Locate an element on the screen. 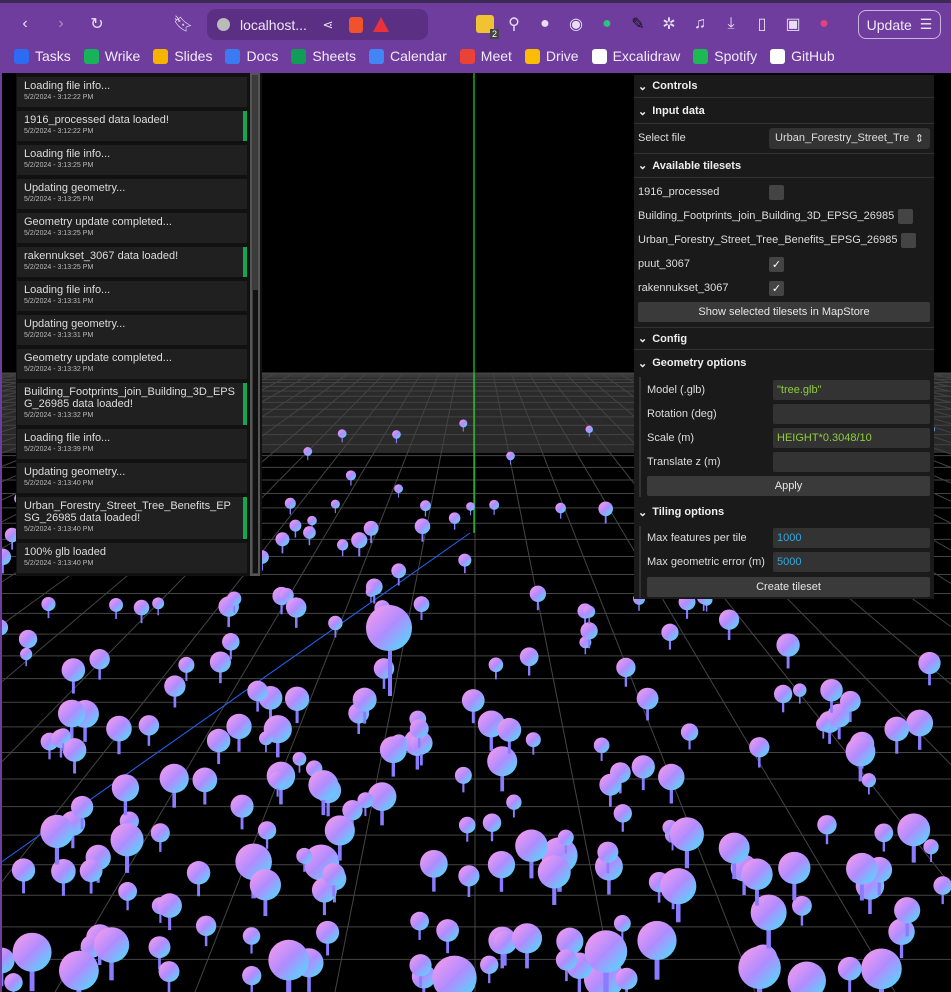  bookmark-docs: Docs is located at coordinates (251, 56).